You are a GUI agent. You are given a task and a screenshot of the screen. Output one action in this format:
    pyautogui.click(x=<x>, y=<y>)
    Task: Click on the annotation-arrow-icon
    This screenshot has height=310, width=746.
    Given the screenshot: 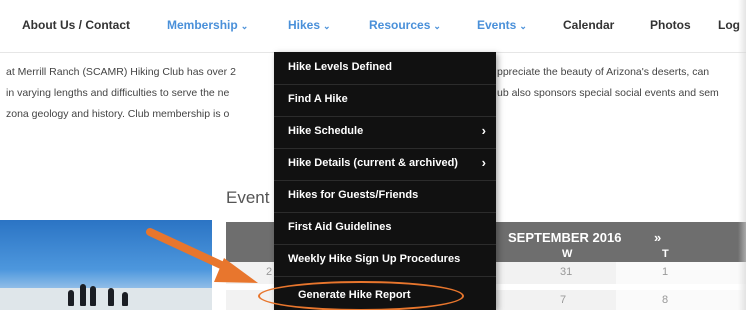 What is the action you would take?
    pyautogui.click(x=202, y=255)
    